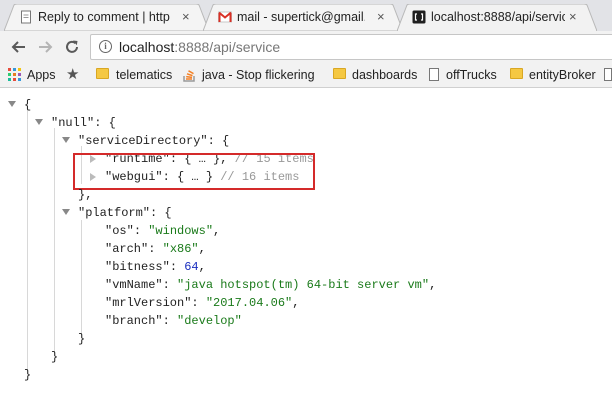 The height and width of the screenshot is (409, 612). I want to click on json-key: "vmName", so click(134, 285).